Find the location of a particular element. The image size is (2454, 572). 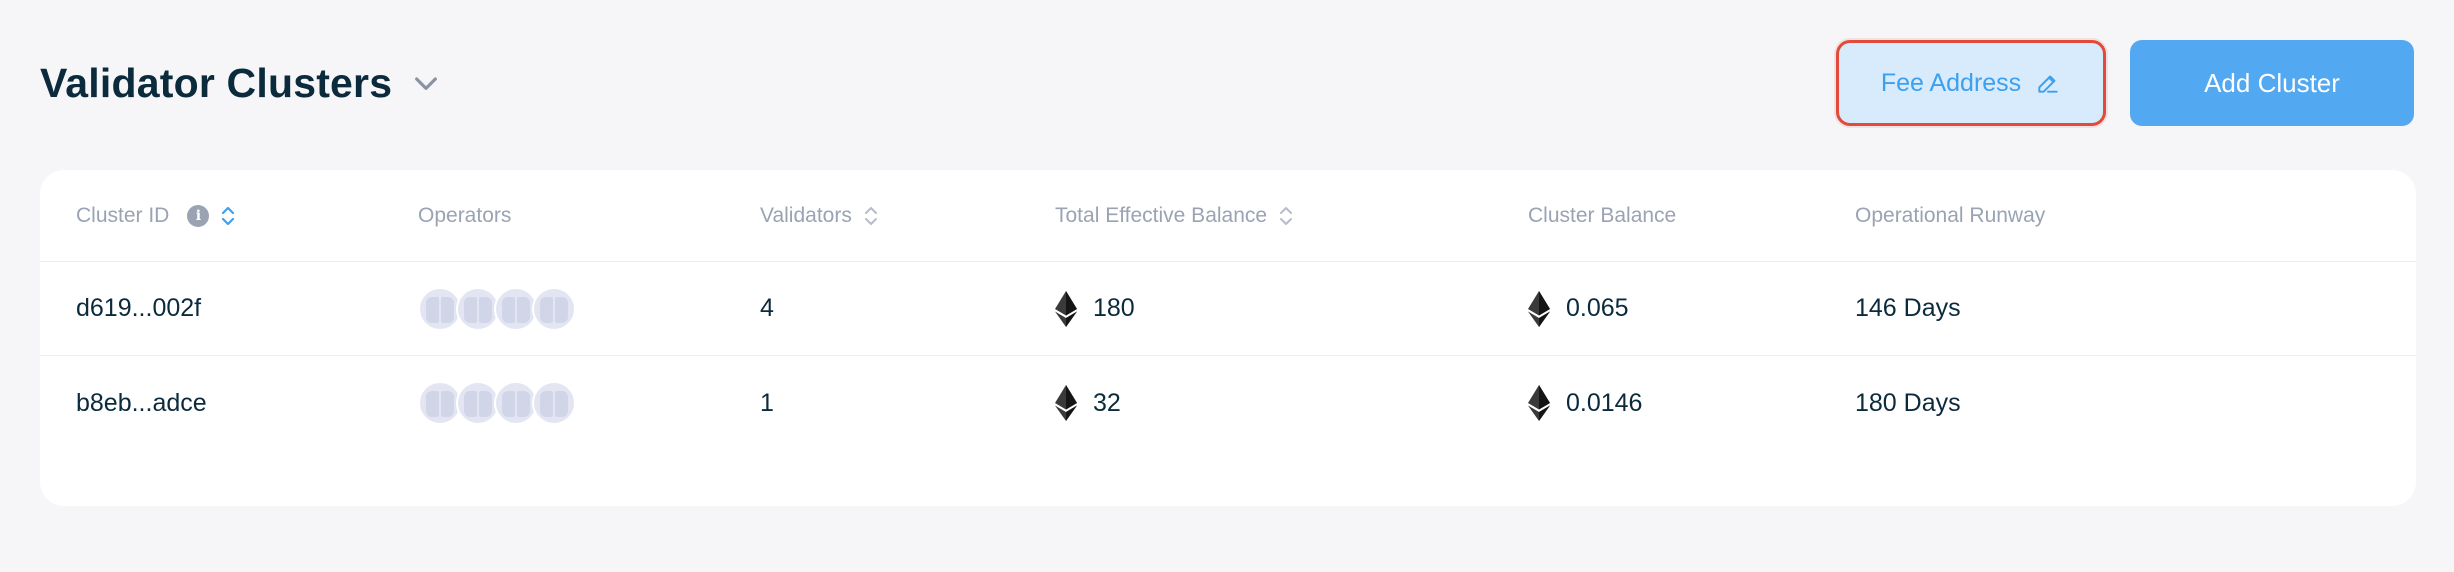

cluster-id-cell: b8eb...adce is located at coordinates (141, 402).